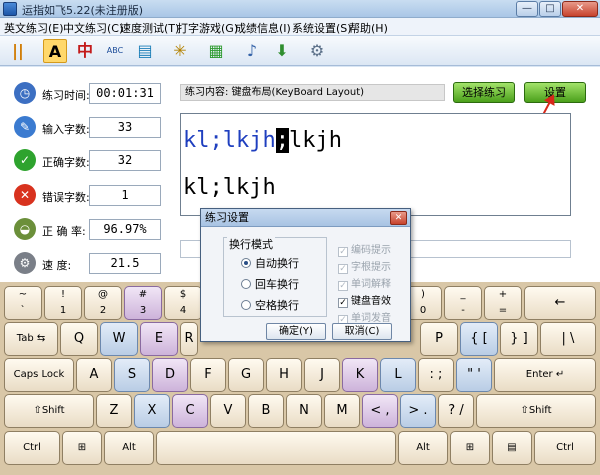 Image resolution: width=600 pixels, height=475 pixels. What do you see at coordinates (364, 300) in the screenshot?
I see `check-key-sound: ✓ 键盘音效` at bounding box center [364, 300].